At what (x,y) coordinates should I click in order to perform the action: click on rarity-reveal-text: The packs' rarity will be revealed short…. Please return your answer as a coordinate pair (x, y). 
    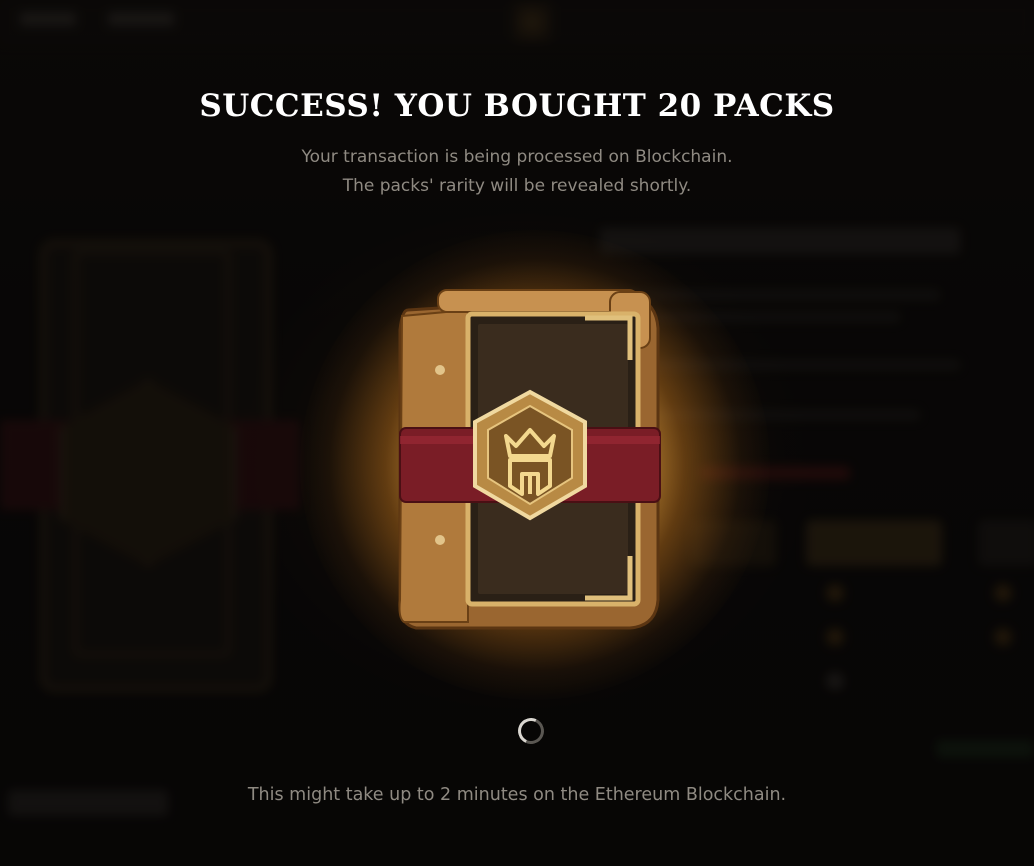
    Looking at the image, I should click on (517, 186).